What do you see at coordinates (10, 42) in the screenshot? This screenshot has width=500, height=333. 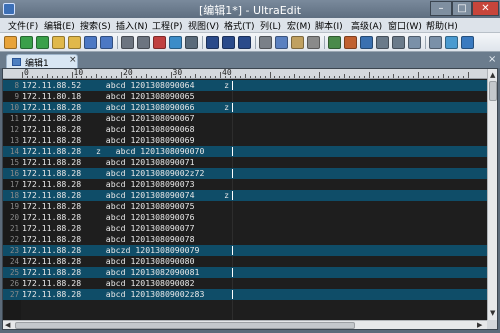 I see `new-file-icon` at bounding box center [10, 42].